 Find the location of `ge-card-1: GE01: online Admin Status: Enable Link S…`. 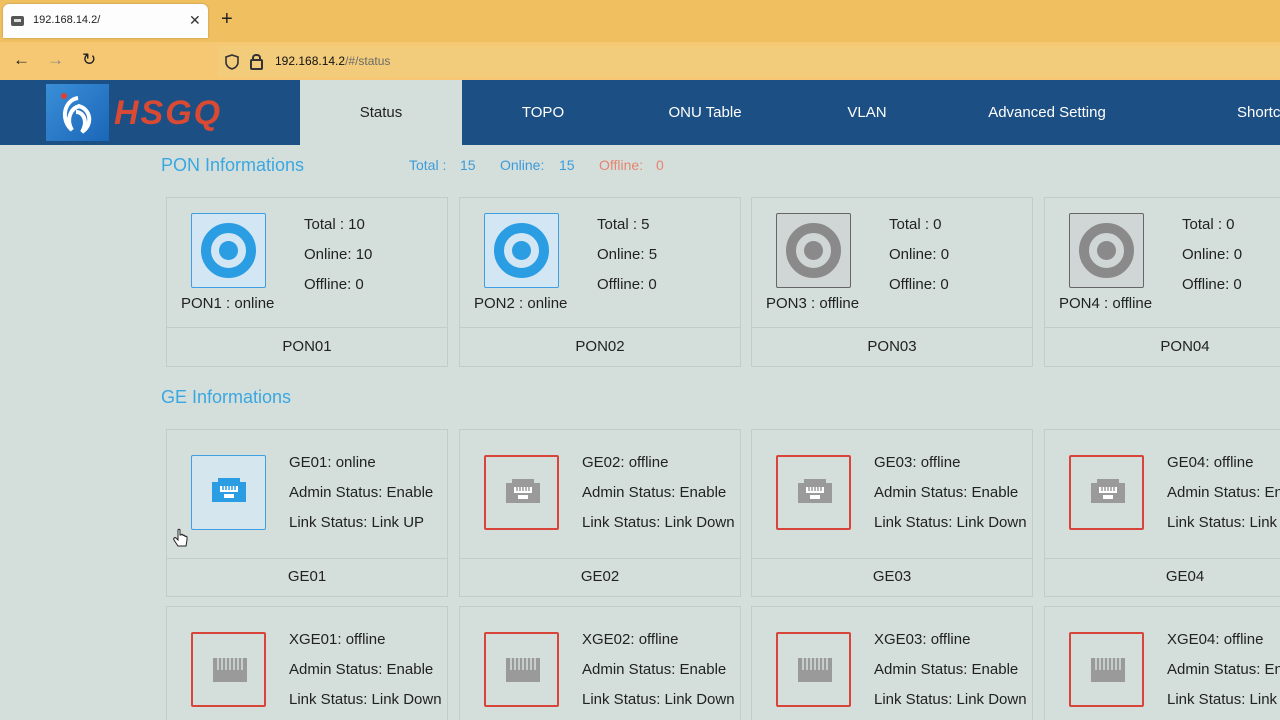

ge-card-1: GE01: online Admin Status: Enable Link S… is located at coordinates (307, 513).